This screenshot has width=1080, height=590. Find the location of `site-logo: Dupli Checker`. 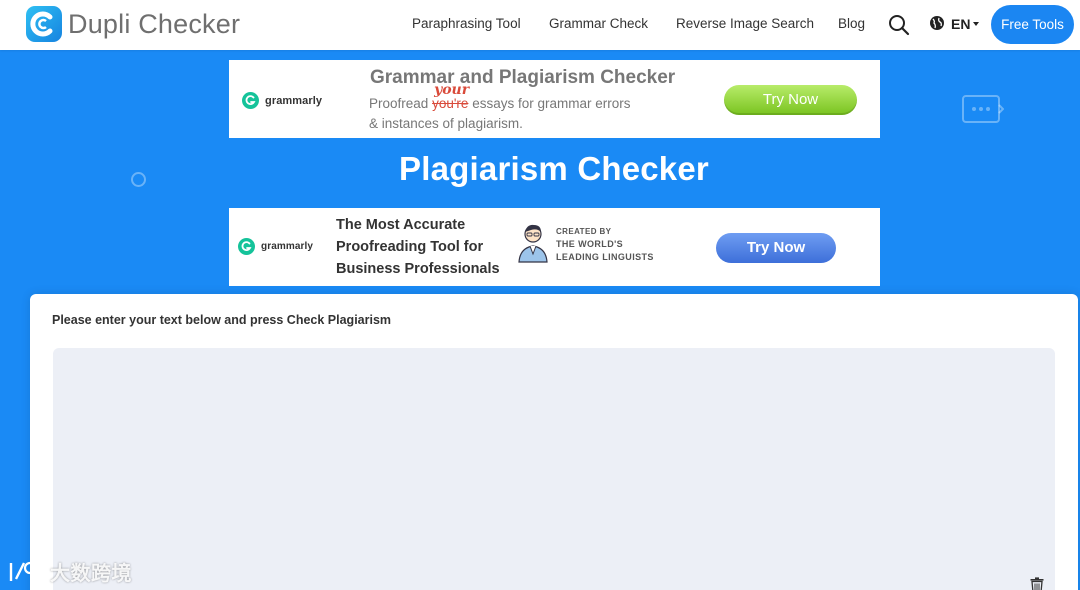

site-logo: Dupli Checker is located at coordinates (133, 24).